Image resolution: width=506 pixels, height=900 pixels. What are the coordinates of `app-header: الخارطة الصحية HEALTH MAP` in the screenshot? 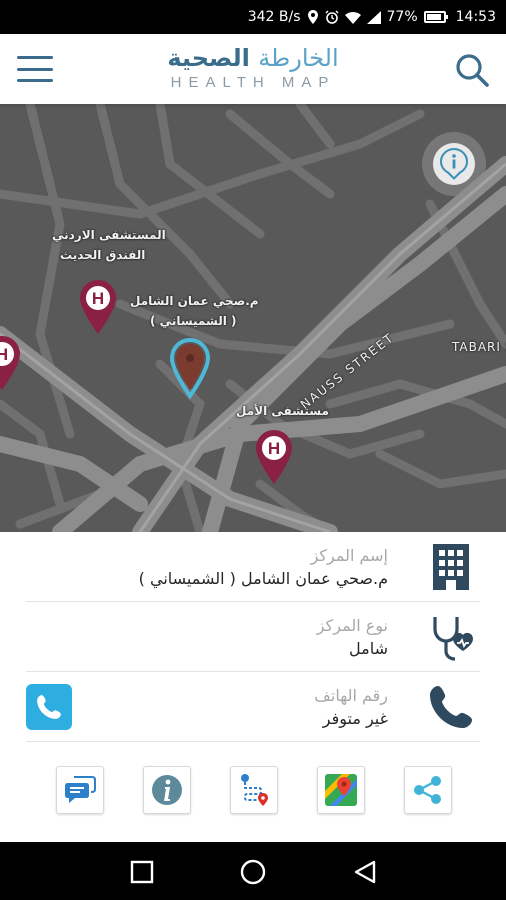 It's located at (253, 69).